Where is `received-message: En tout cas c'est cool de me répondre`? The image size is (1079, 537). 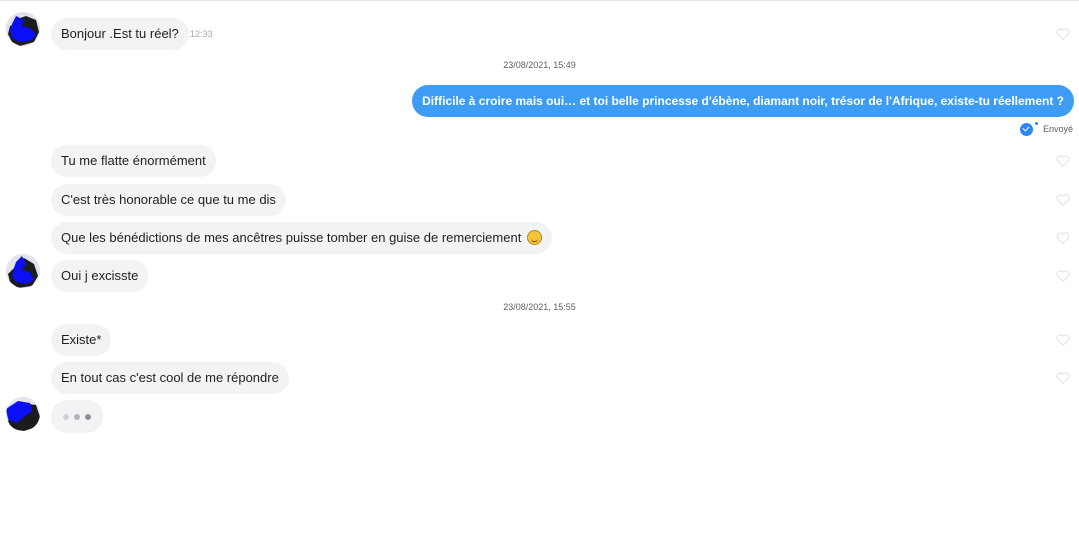 received-message: En tout cas c'est cool de me répondre is located at coordinates (170, 378).